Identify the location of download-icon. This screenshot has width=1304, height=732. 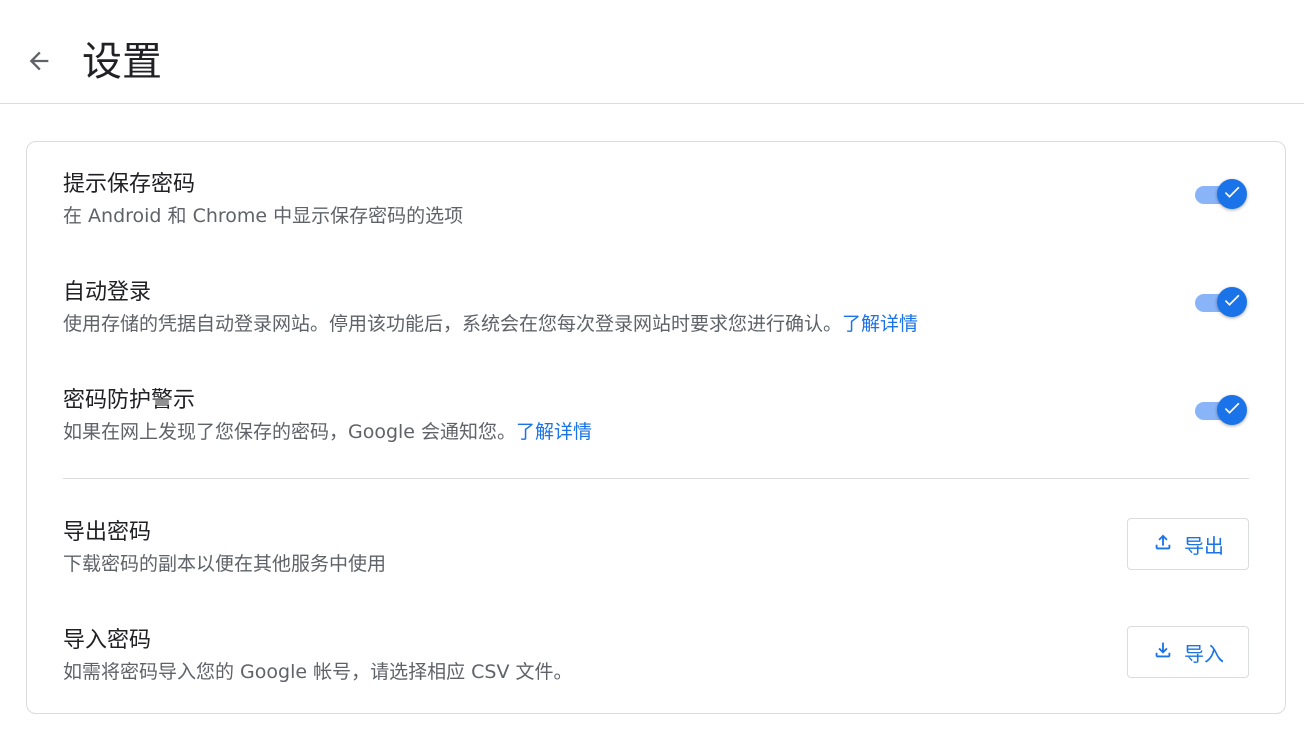
(1163, 652).